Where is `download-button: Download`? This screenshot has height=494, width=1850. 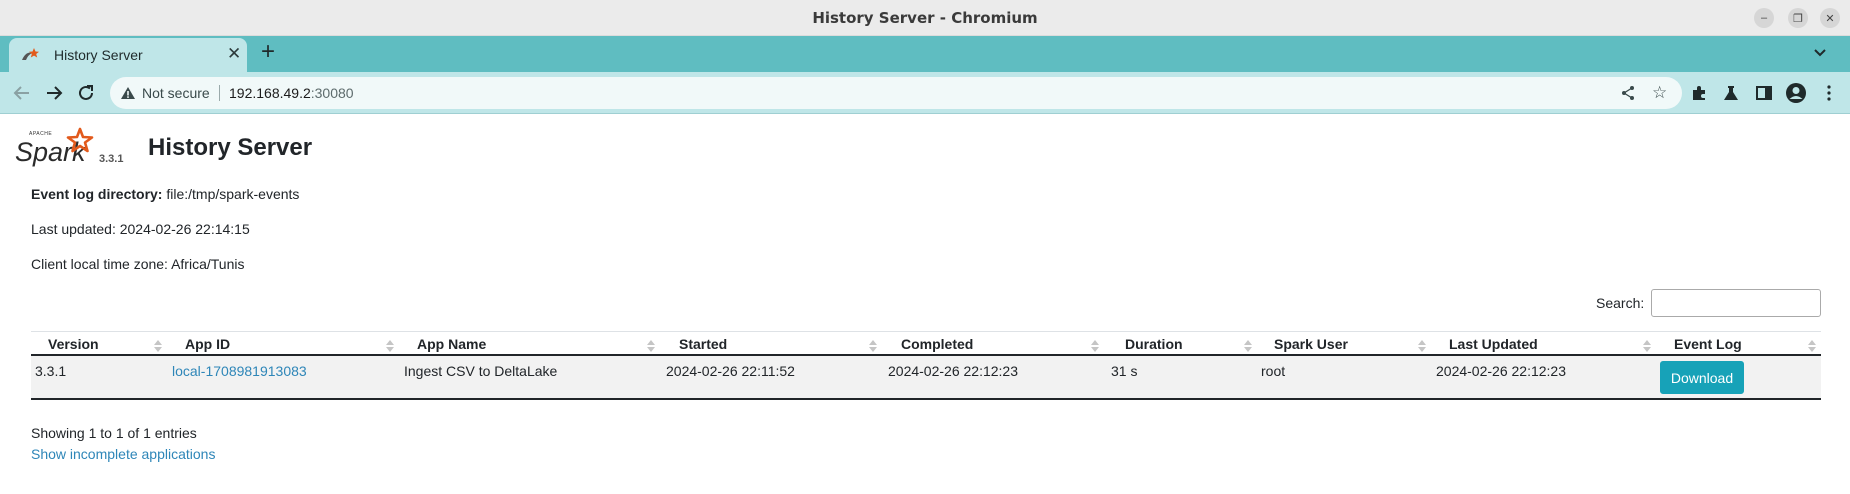 download-button: Download is located at coordinates (1702, 377).